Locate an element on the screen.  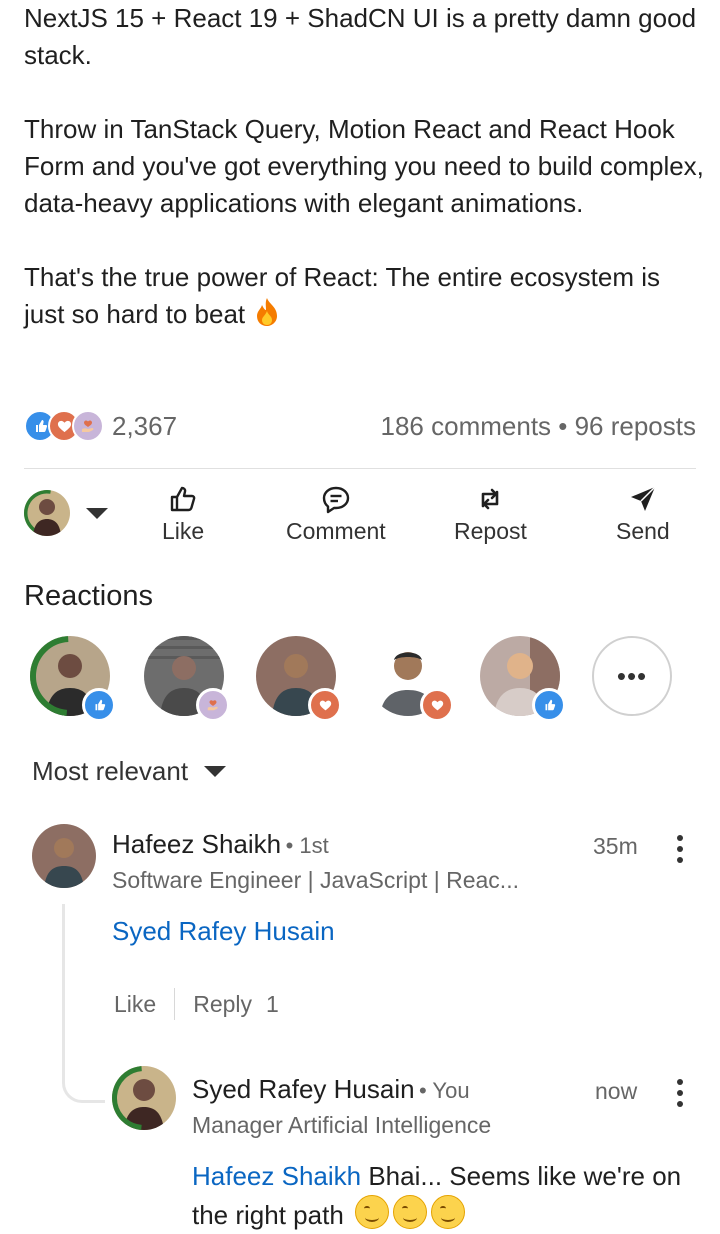
commenter-name: Hafeez Shaikh is located at coordinates (196, 844).